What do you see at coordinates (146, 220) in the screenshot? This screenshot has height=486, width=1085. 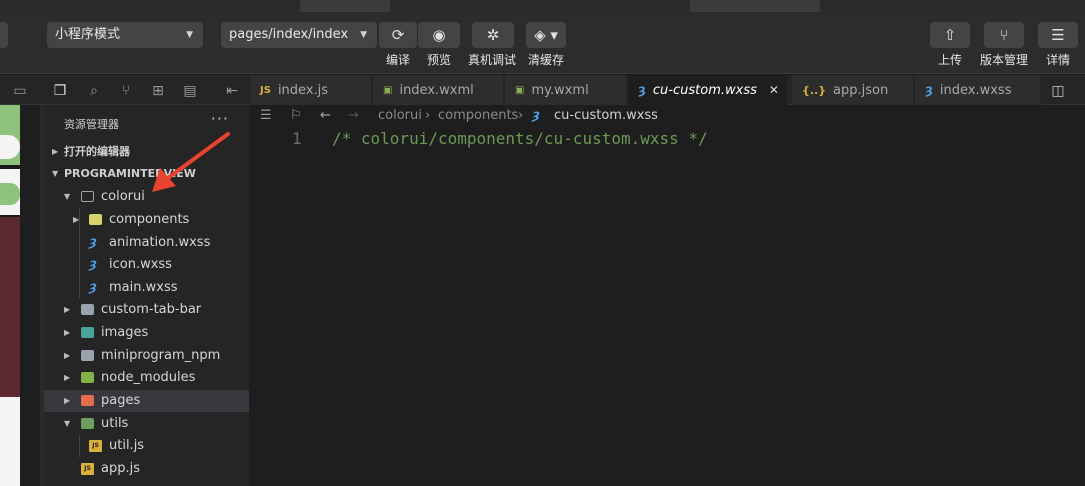 I see `tree-item-components: ▶ components` at bounding box center [146, 220].